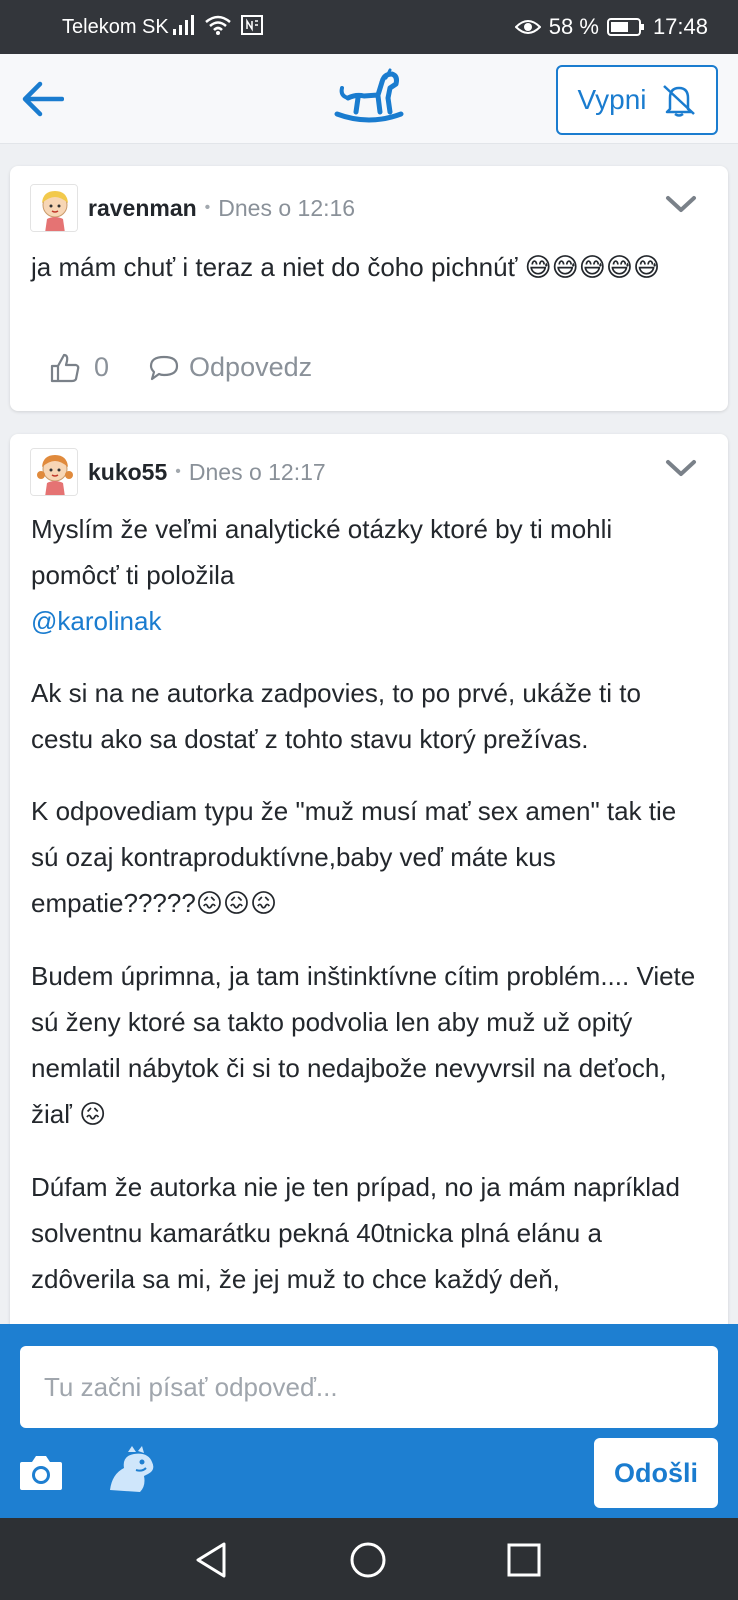  I want to click on system-nav-bar, so click(369, 1559).